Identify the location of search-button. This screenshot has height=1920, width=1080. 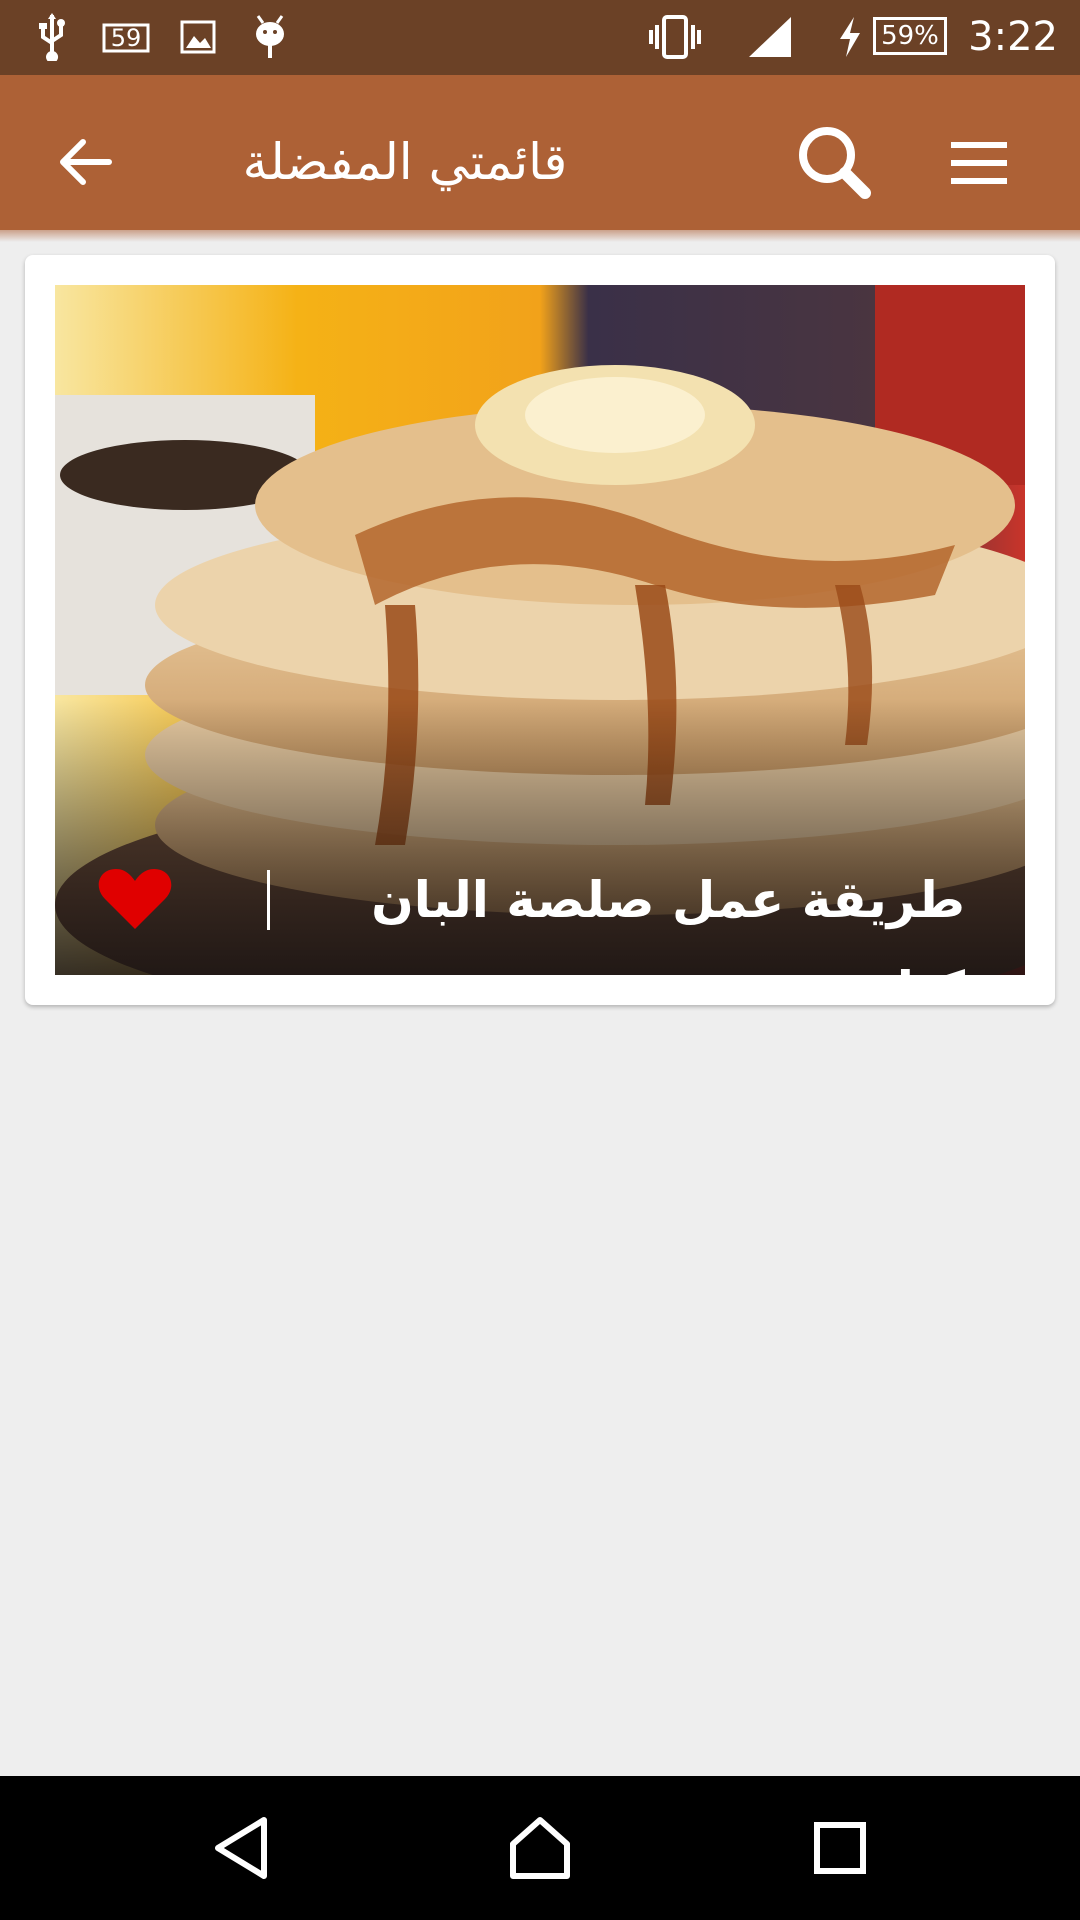
(835, 162).